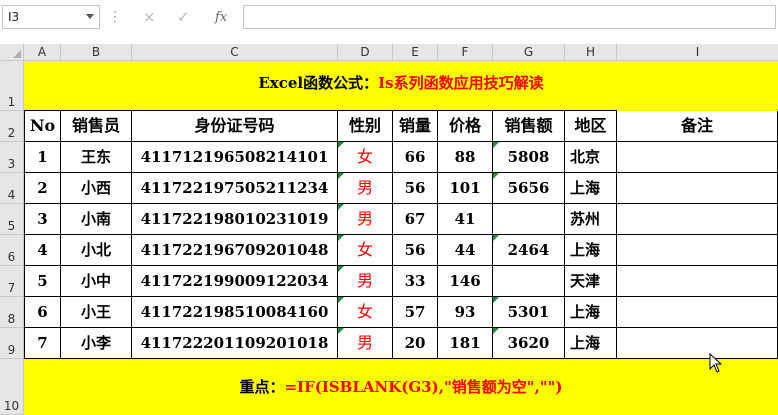 The image size is (778, 415). I want to click on cell-quantity: 33, so click(415, 281).